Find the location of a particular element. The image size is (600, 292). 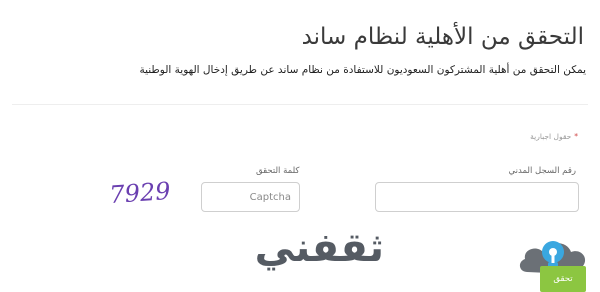

captcha-image: 7929 is located at coordinates (139, 193).